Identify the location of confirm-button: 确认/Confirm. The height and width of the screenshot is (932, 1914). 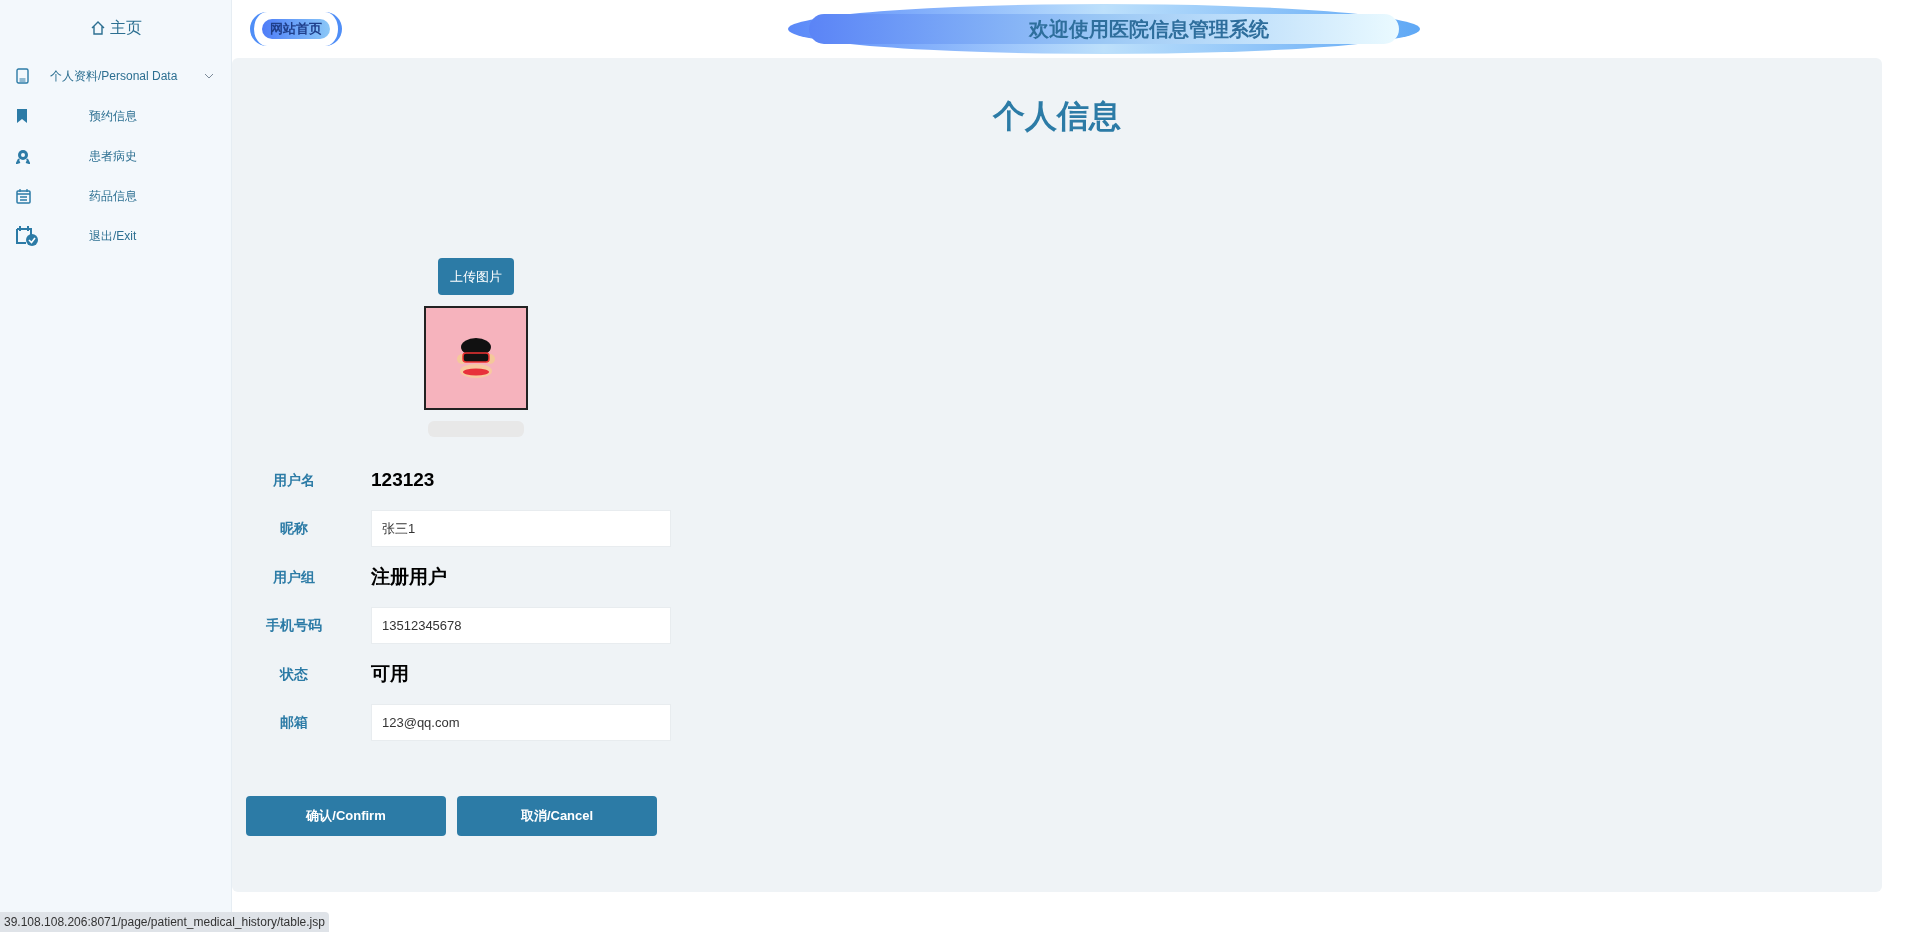
(346, 816).